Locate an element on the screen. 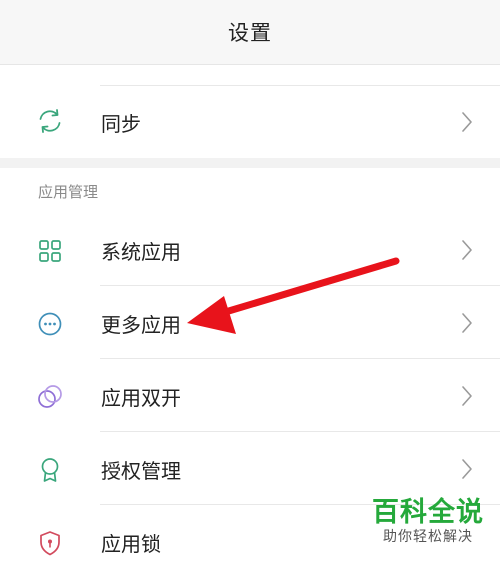 This screenshot has height=578, width=500. list-item-system-apps: 系统应用 is located at coordinates (250, 250).